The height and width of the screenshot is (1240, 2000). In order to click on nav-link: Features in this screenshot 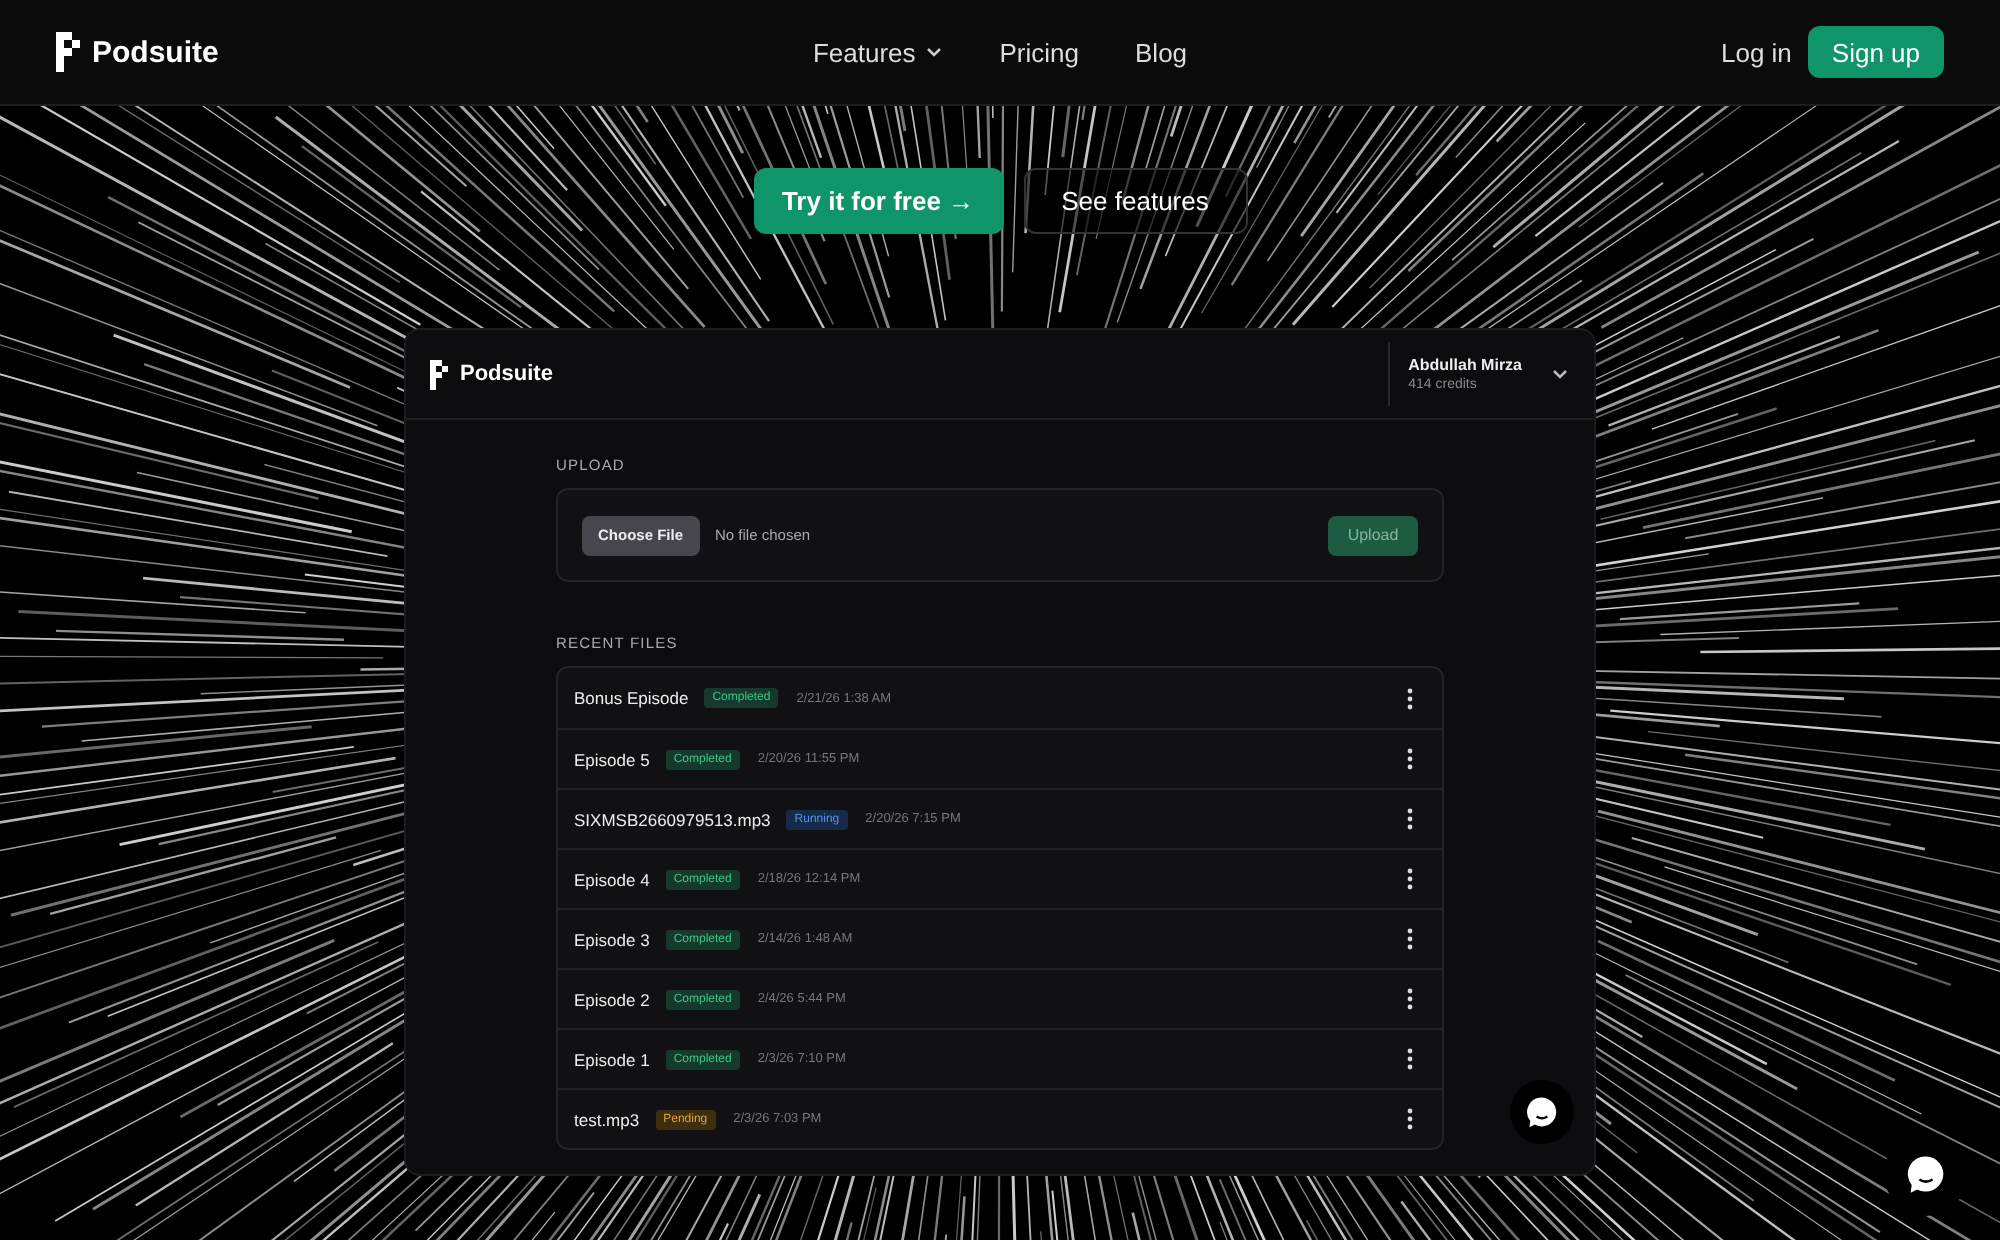, I will do `click(878, 52)`.